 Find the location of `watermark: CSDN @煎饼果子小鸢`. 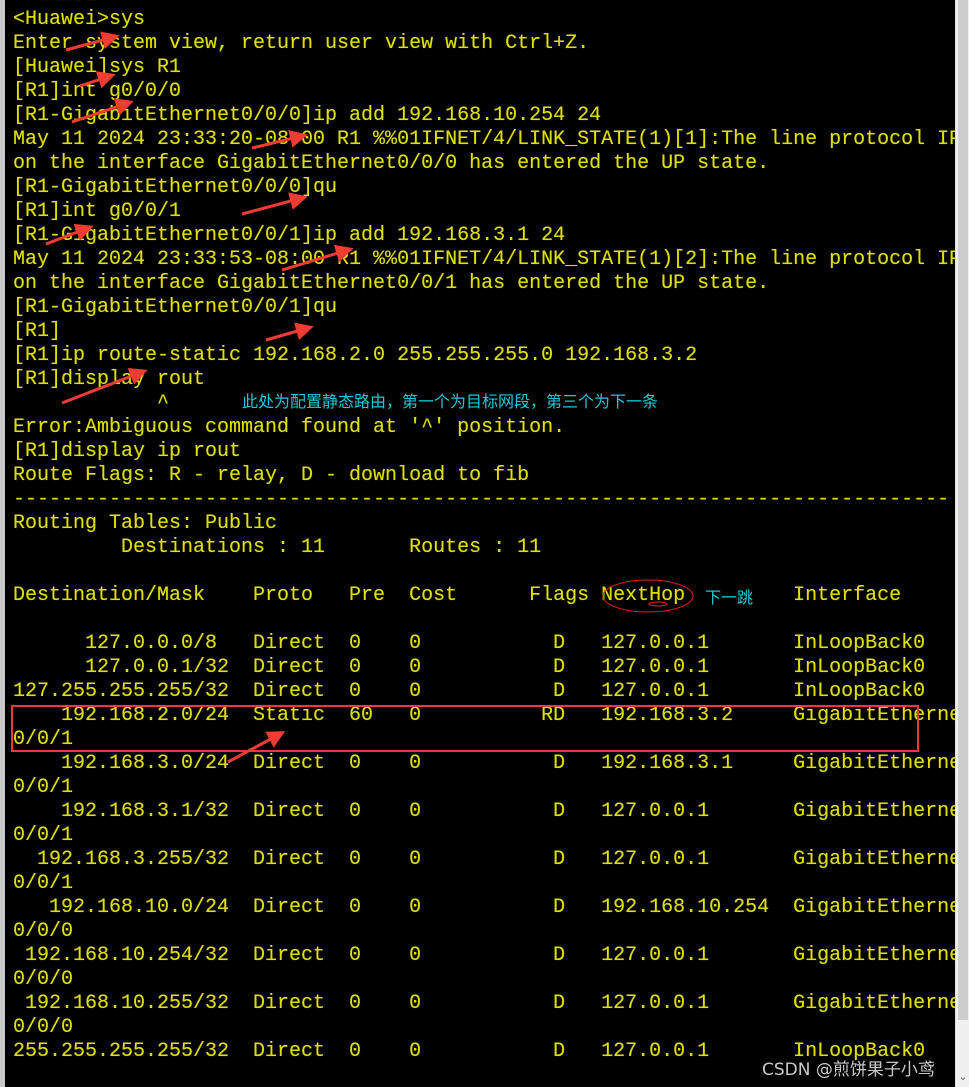

watermark: CSDN @煎饼果子小鸢 is located at coordinates (848, 1070).